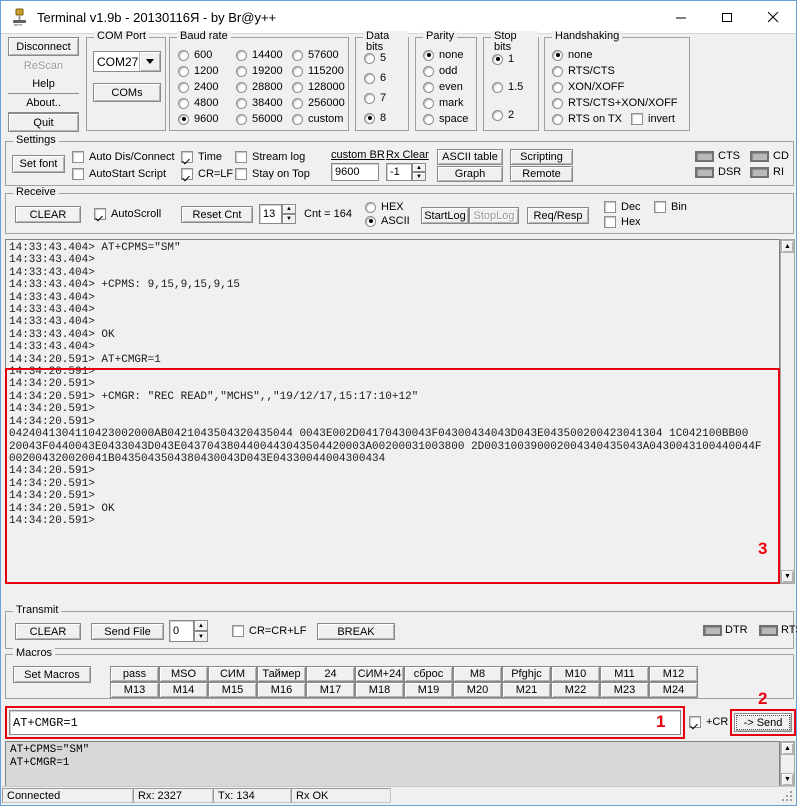 The image size is (797, 806). I want to click on dec-checkbox: Dec, so click(622, 207).